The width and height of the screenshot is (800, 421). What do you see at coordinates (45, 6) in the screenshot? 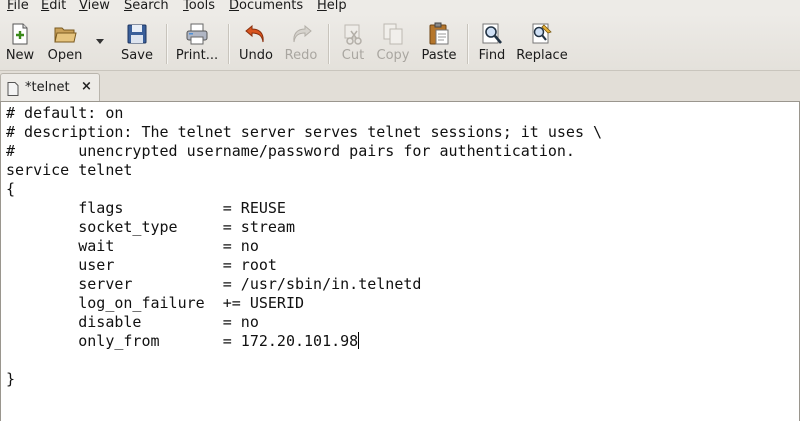
I see `menu-edit-mnemonic: E` at bounding box center [45, 6].